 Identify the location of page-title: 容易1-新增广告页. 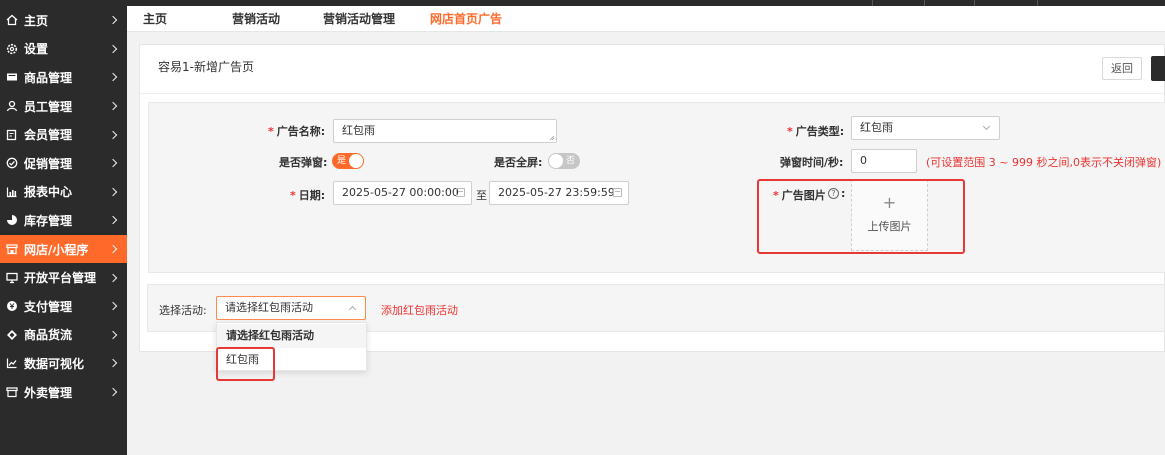
(206, 67).